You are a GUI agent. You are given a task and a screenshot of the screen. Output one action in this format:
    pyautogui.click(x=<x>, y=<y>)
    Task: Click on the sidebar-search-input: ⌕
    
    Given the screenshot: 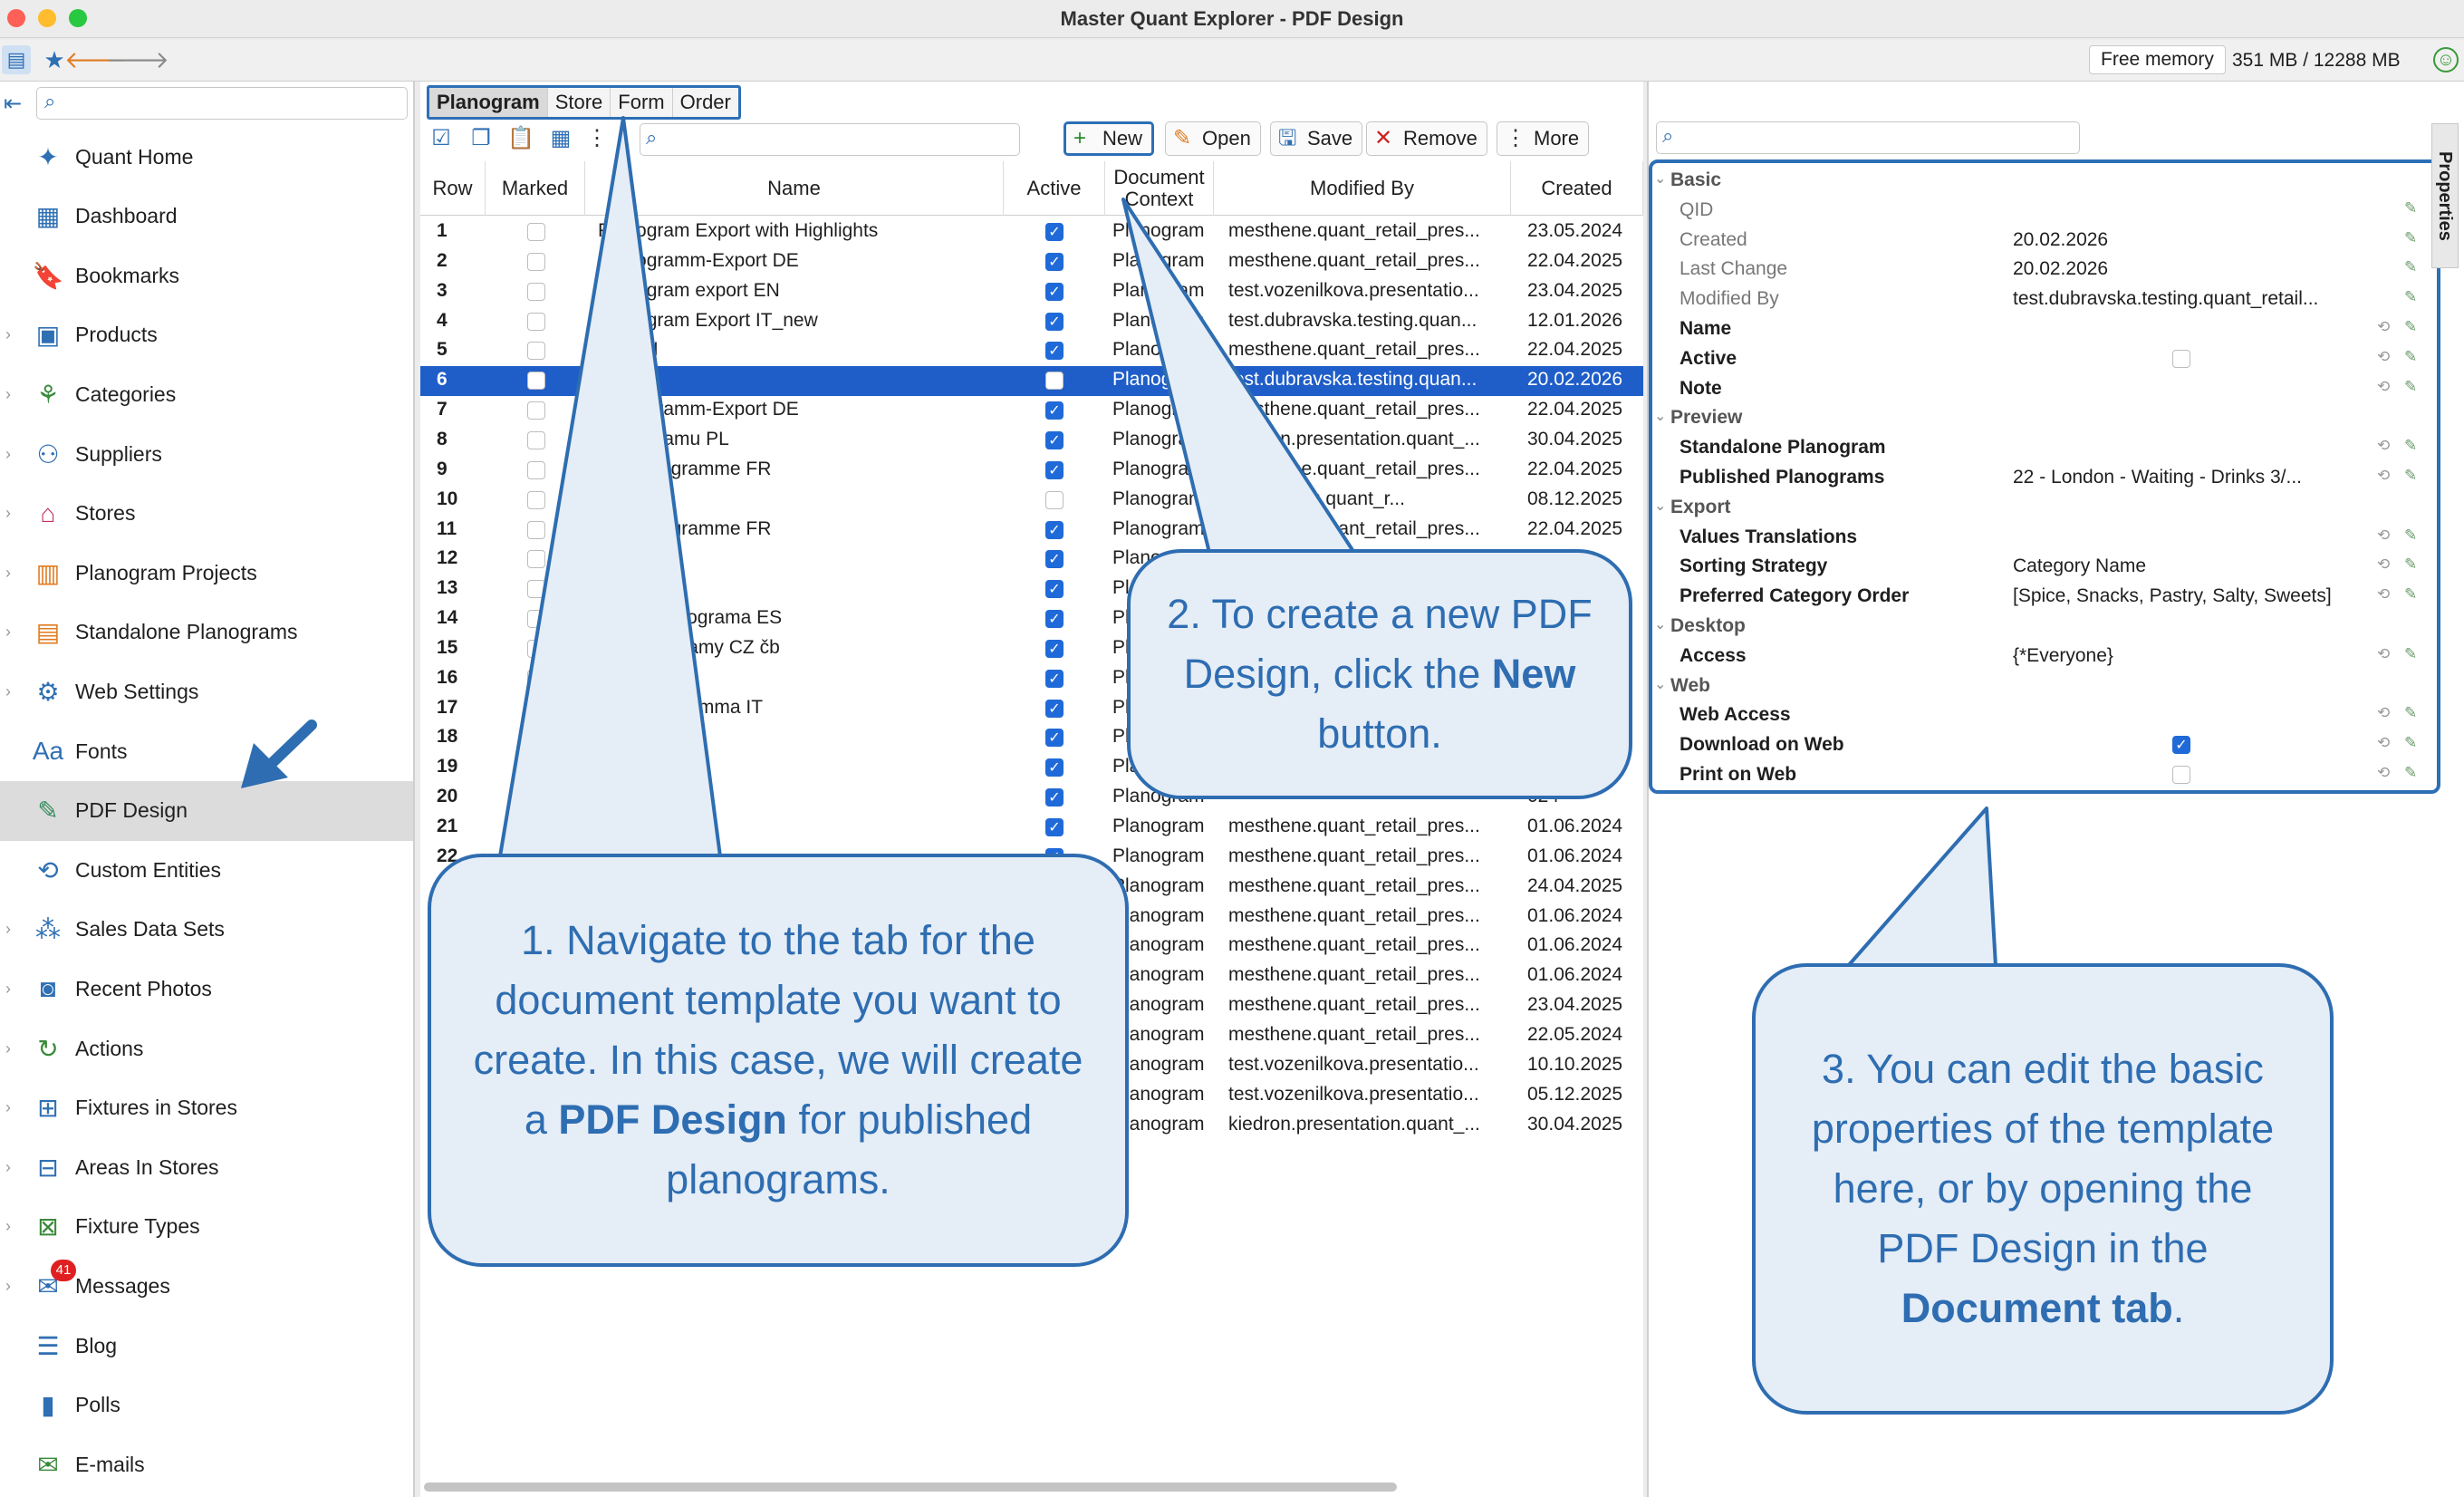 What is the action you would take?
    pyautogui.click(x=222, y=103)
    